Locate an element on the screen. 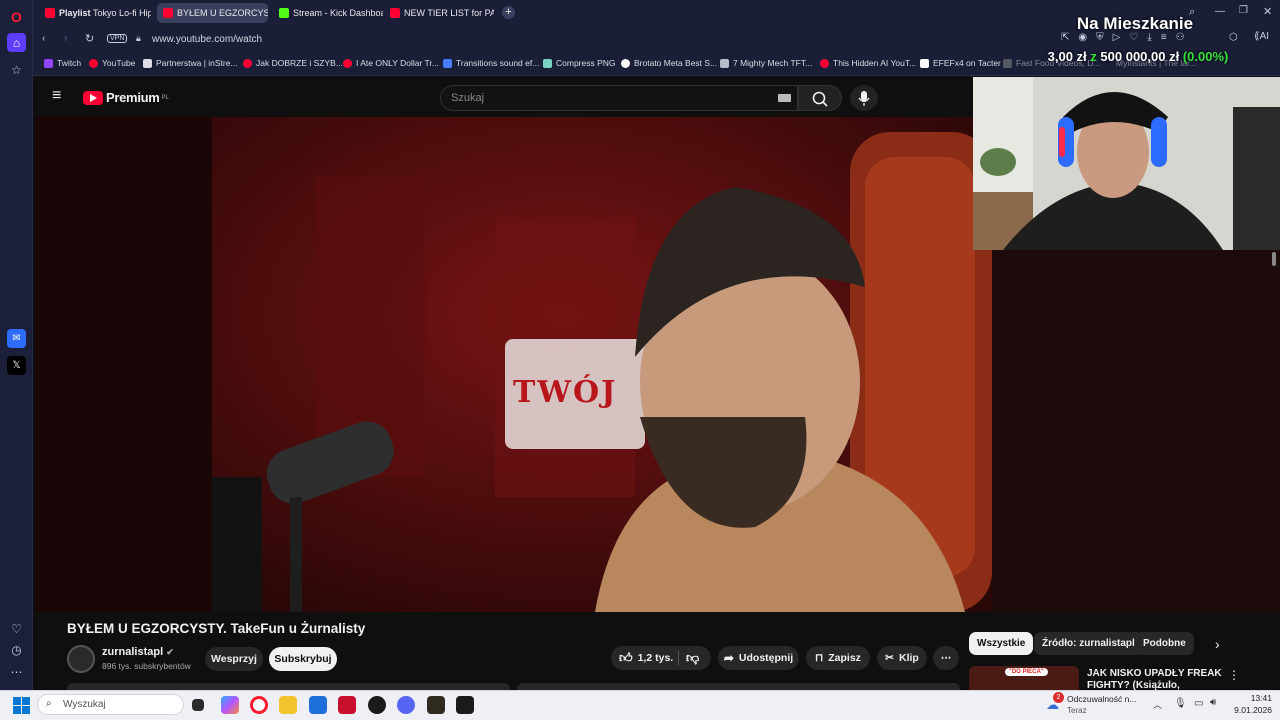 This screenshot has width=1280, height=720. more-actions-button: ⋯ is located at coordinates (946, 658).